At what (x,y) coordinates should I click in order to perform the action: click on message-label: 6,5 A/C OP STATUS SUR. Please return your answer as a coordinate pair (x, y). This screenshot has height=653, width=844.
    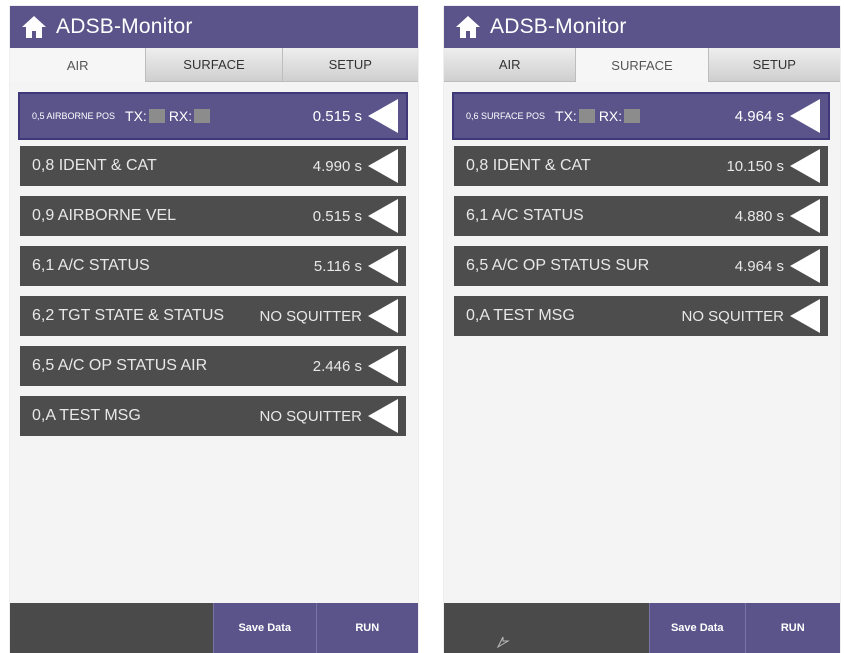
    Looking at the image, I should click on (558, 265).